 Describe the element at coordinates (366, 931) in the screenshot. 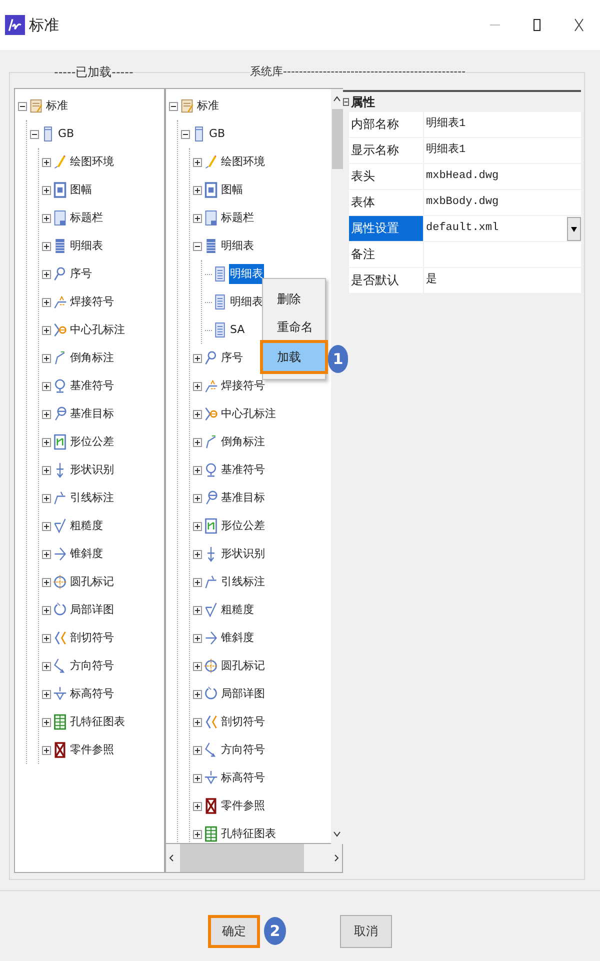

I see `cancel-button: 取消` at that location.